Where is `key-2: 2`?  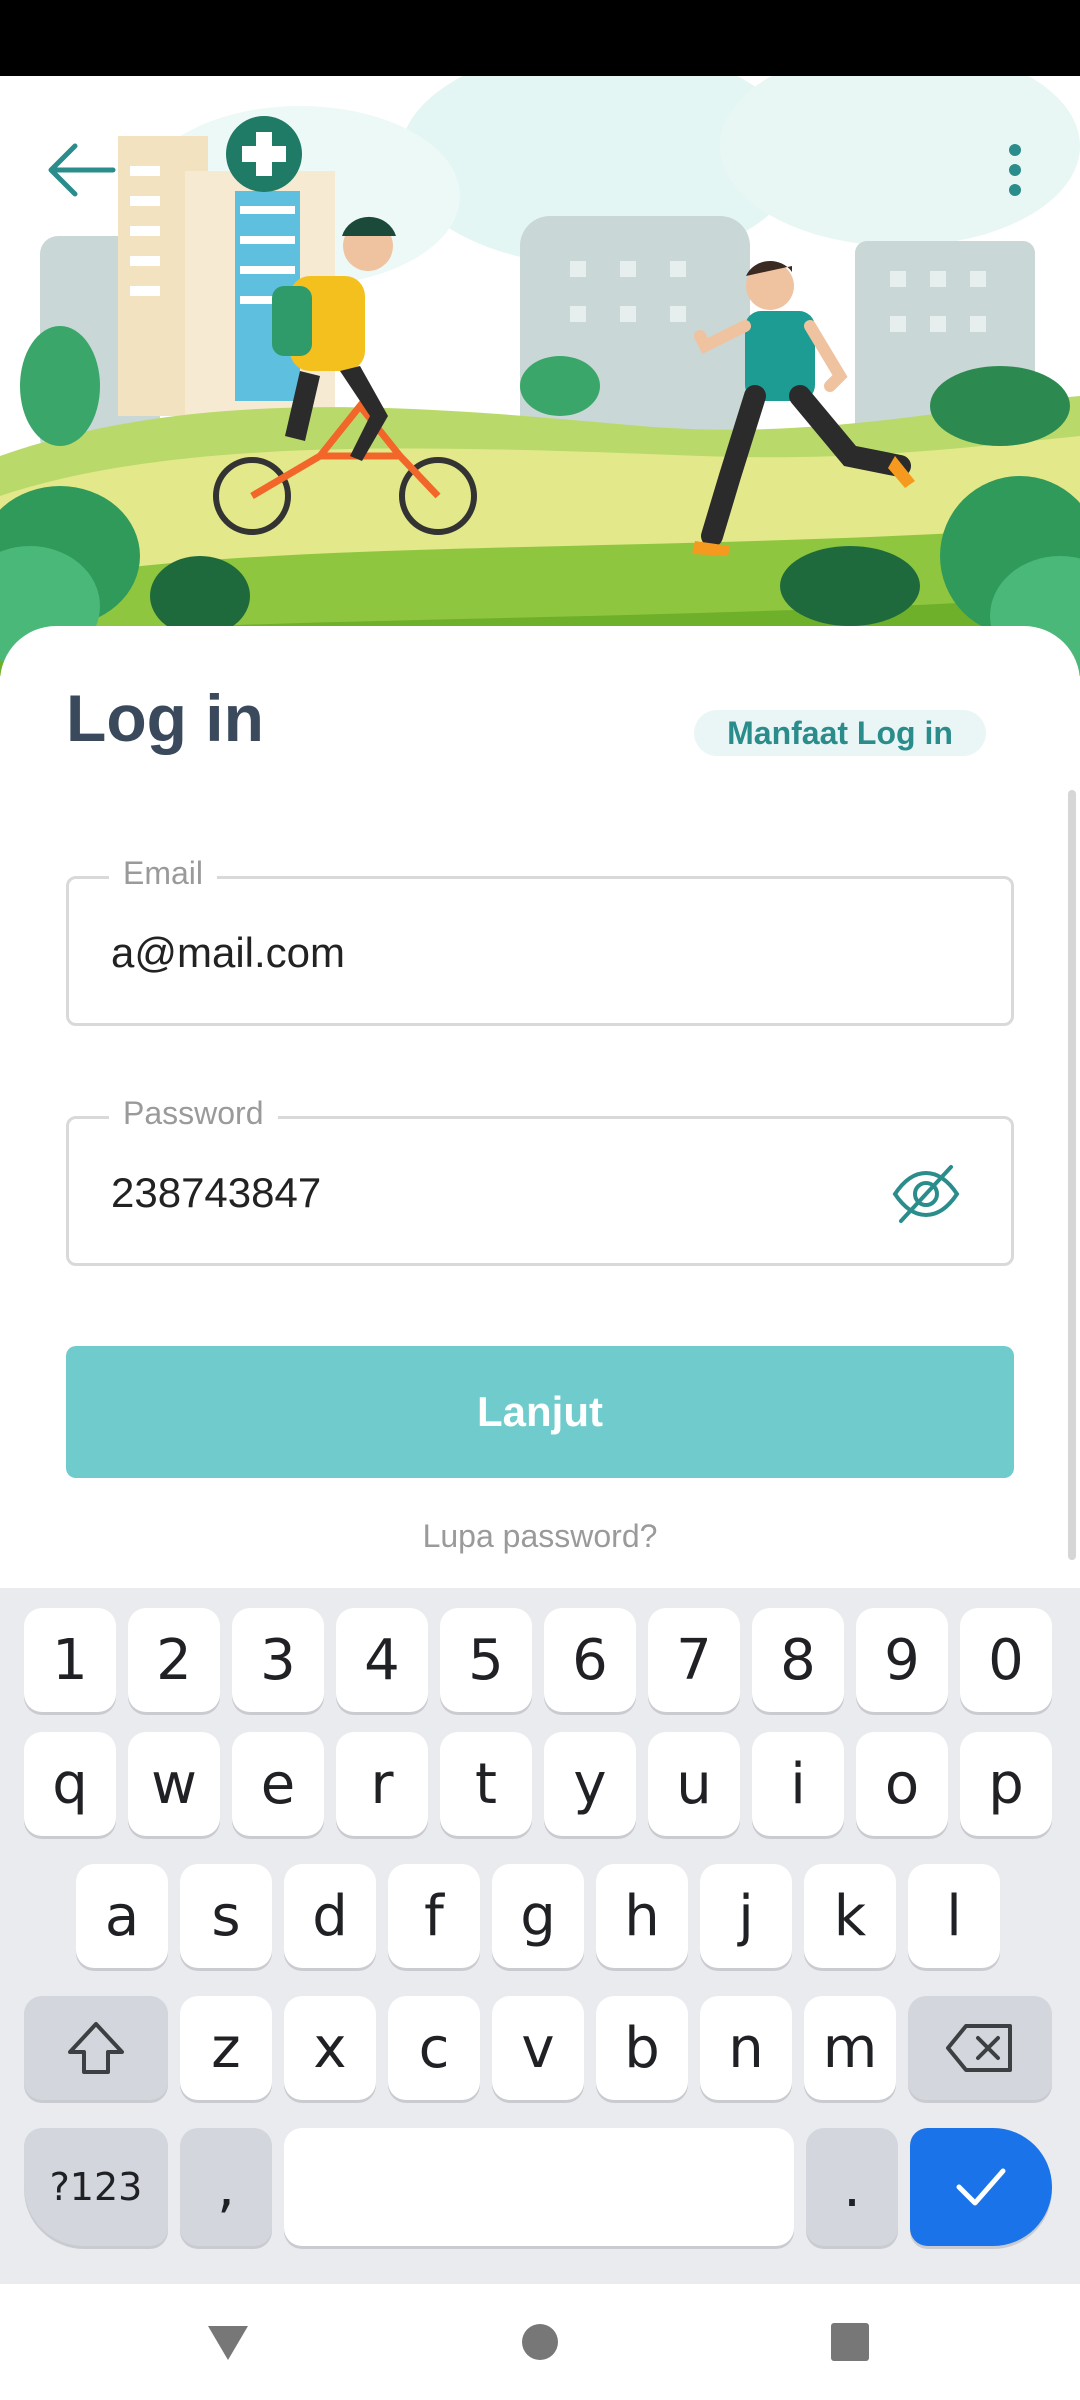
key-2: 2 is located at coordinates (174, 1660).